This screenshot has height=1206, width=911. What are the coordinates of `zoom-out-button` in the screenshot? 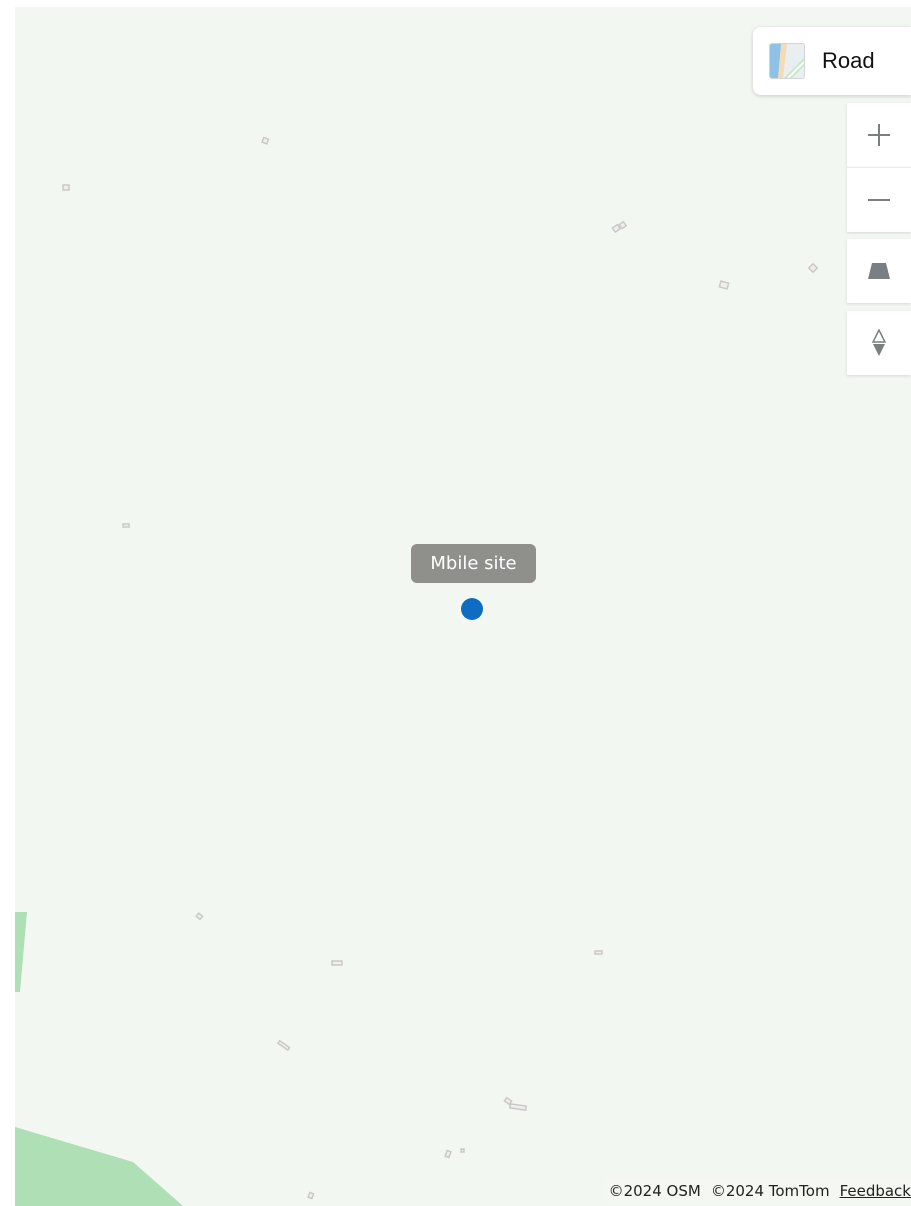 It's located at (879, 199).